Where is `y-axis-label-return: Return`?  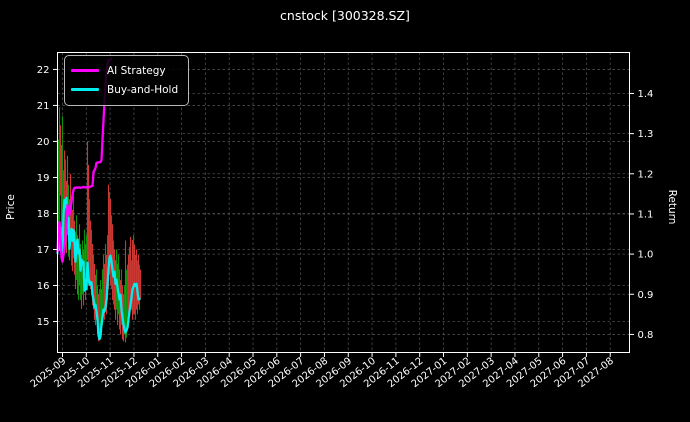 y-axis-label-return: Return is located at coordinates (672, 207).